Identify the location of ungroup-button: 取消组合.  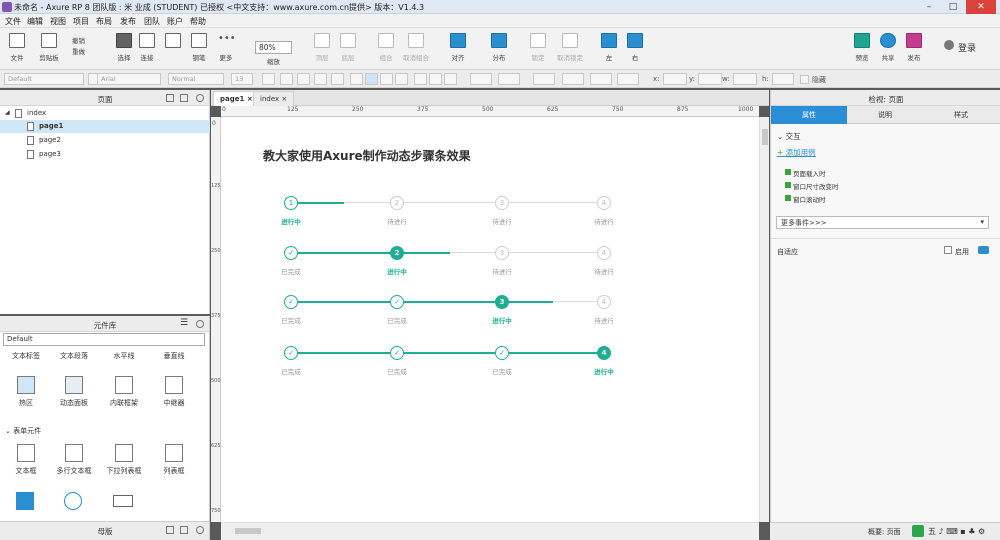
(416, 49).